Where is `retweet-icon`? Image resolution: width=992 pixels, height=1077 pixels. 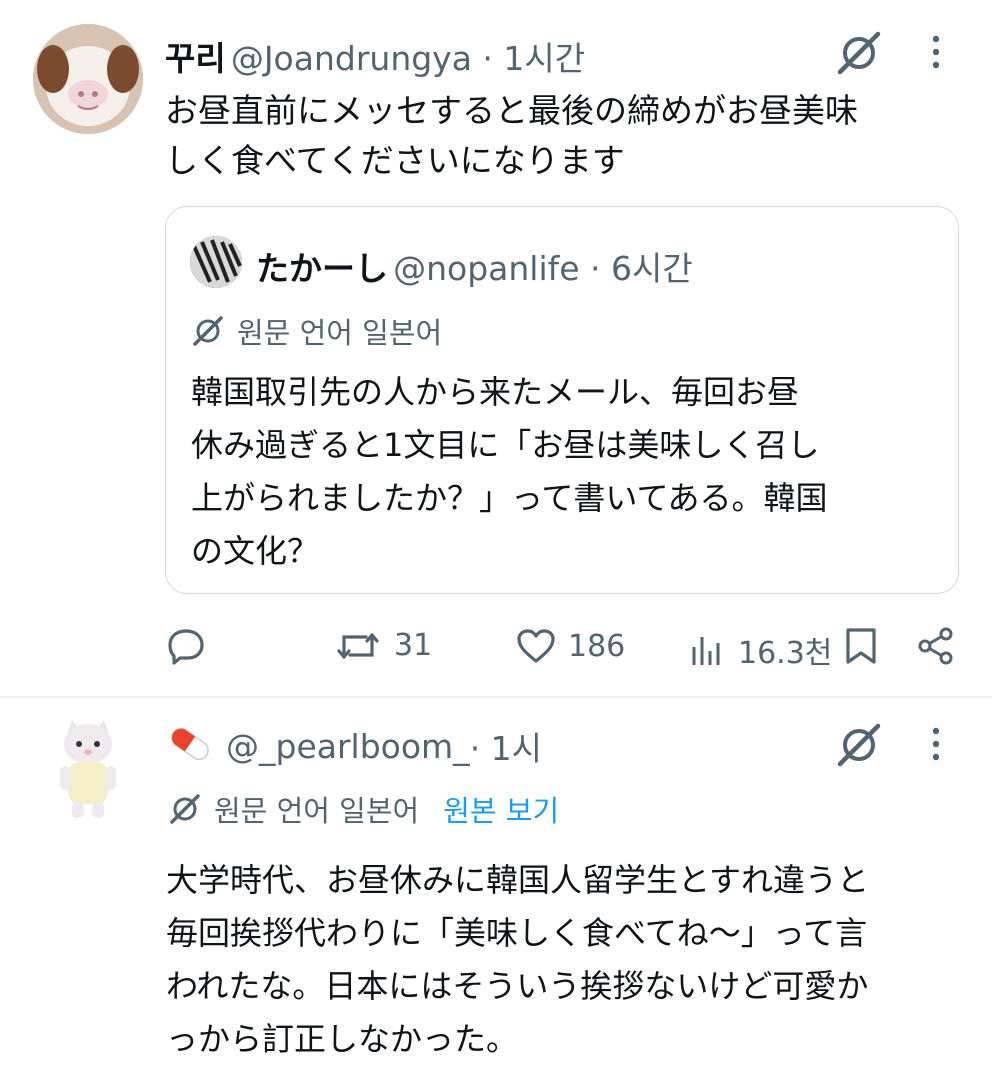
retweet-icon is located at coordinates (358, 646).